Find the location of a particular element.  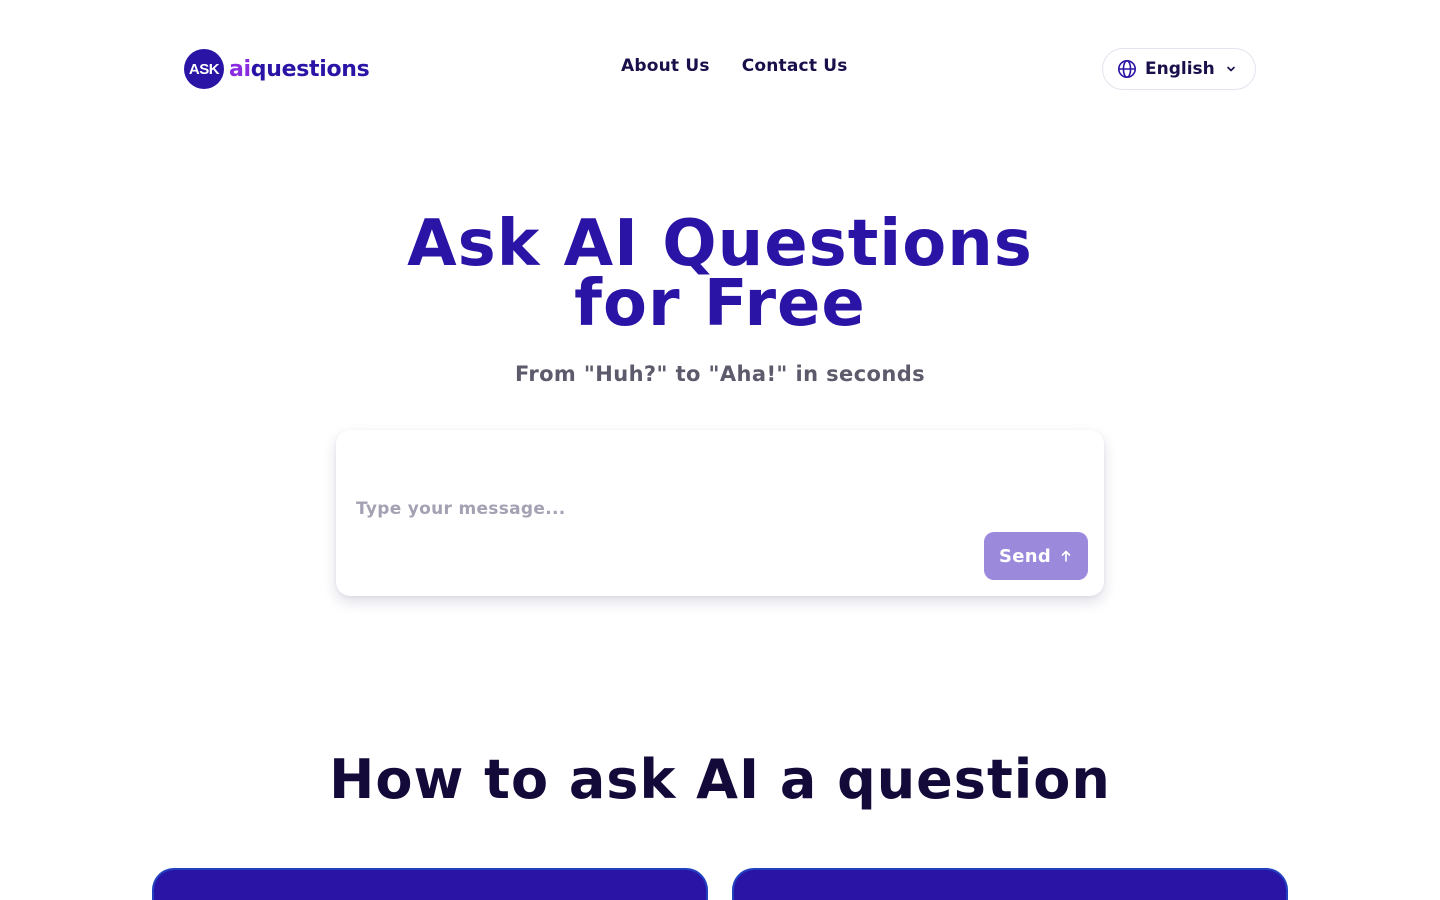

hero-subtitle: From "Huh?" to "Aha!" in seconds is located at coordinates (720, 374).